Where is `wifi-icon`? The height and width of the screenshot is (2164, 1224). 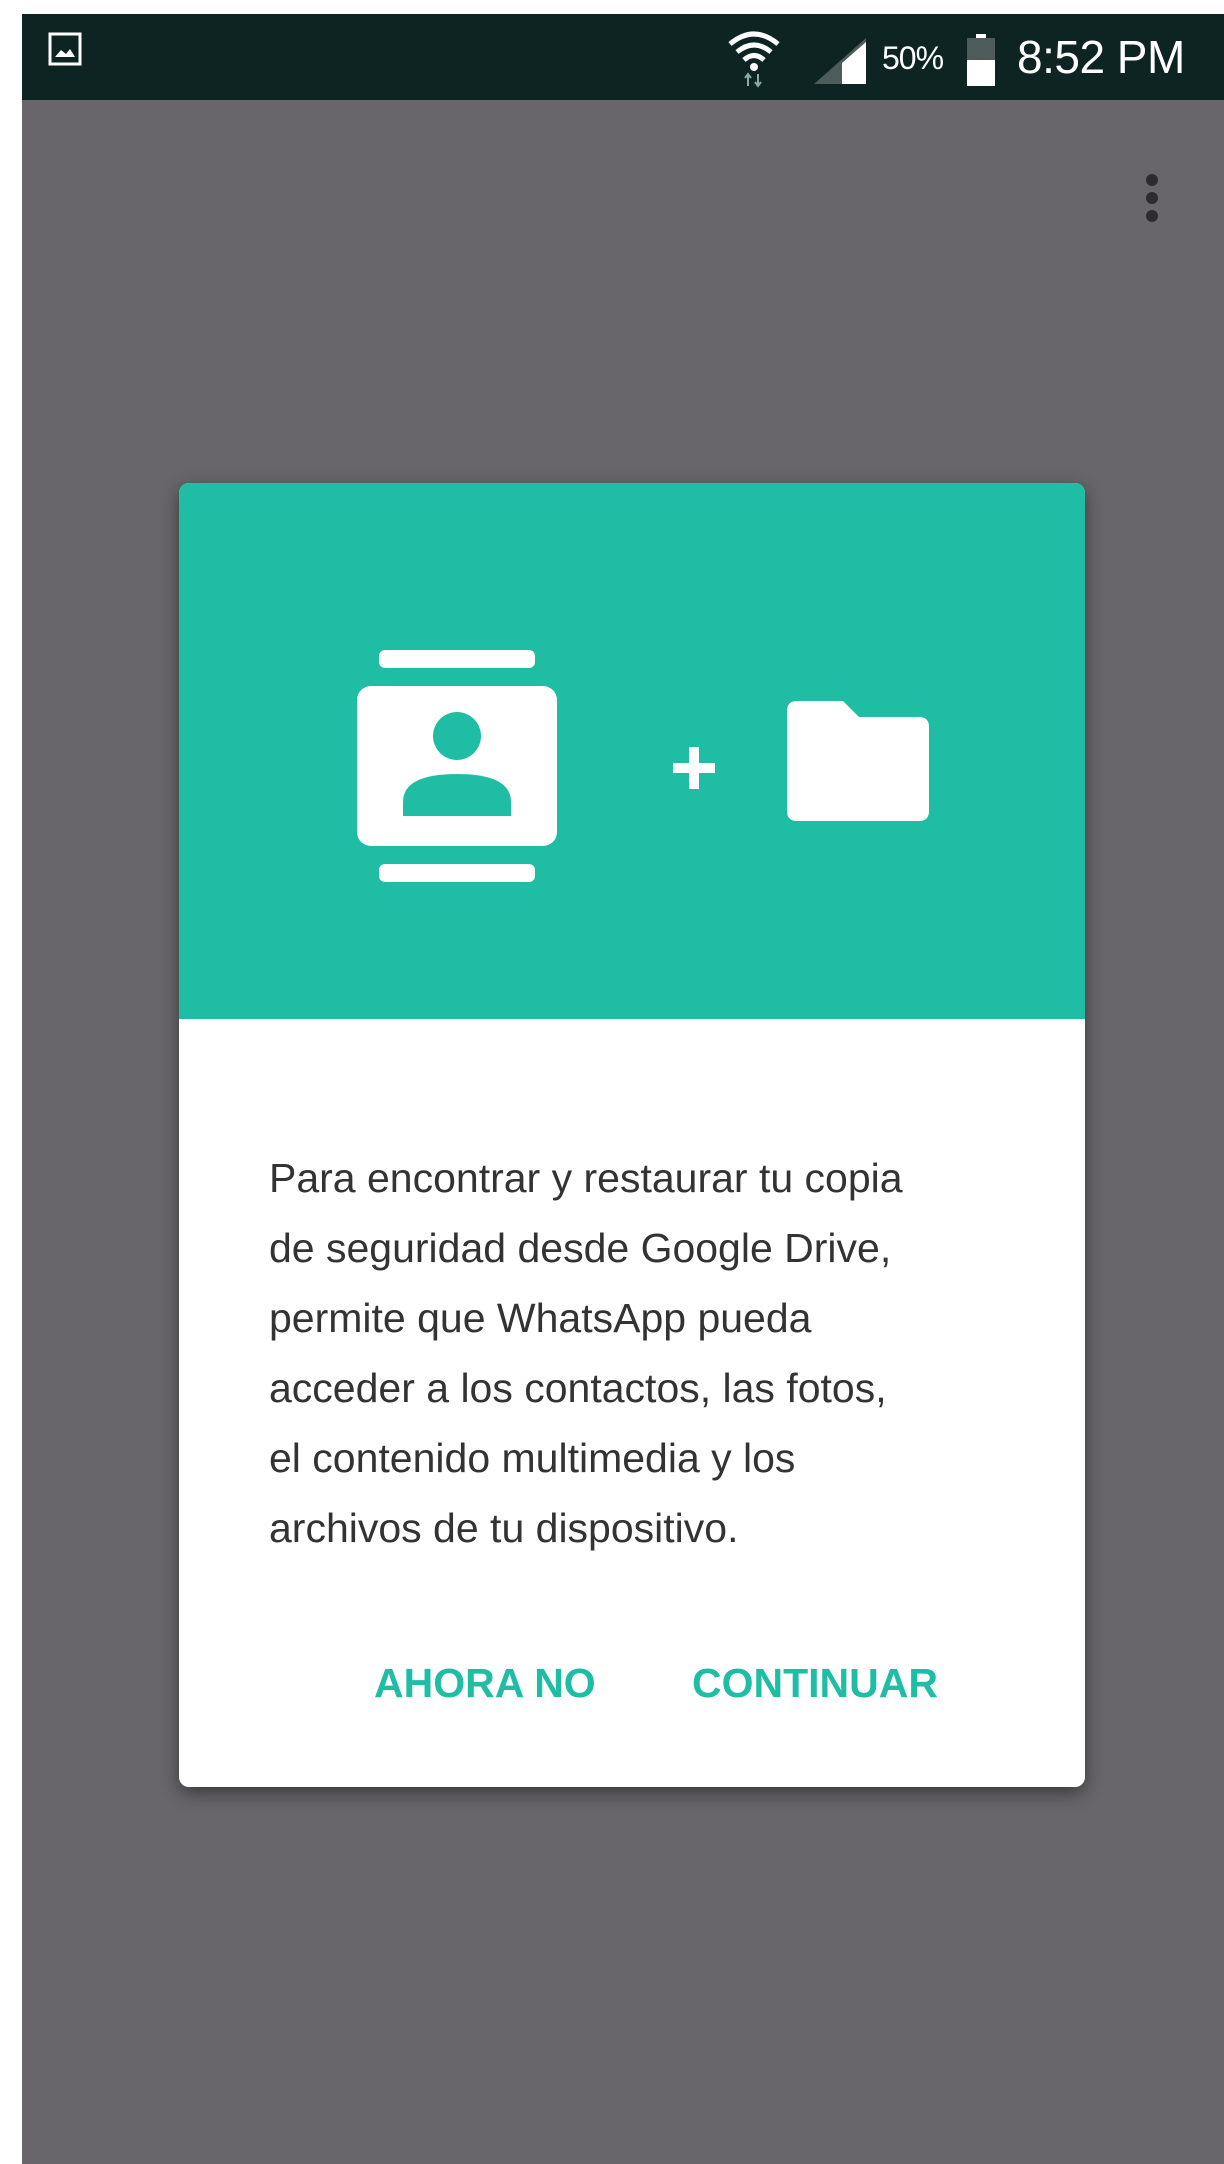 wifi-icon is located at coordinates (754, 59).